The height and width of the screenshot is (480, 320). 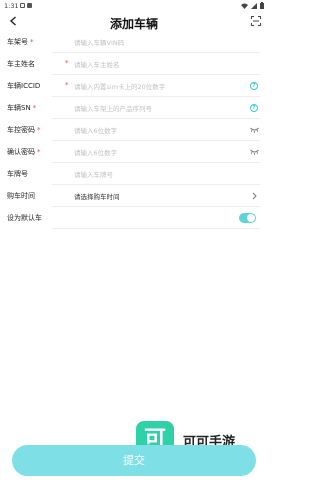 I want to click on system-icons, so click(x=252, y=5).